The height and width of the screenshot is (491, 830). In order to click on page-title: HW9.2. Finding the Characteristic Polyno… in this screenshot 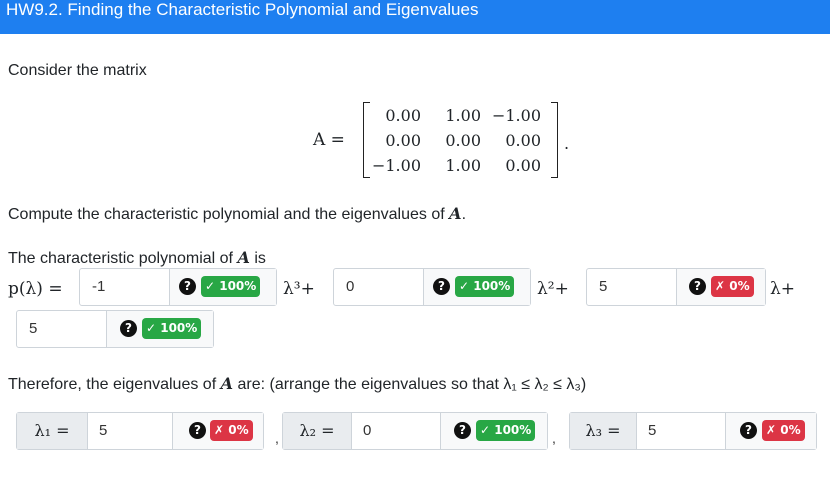, I will do `click(242, 9)`.